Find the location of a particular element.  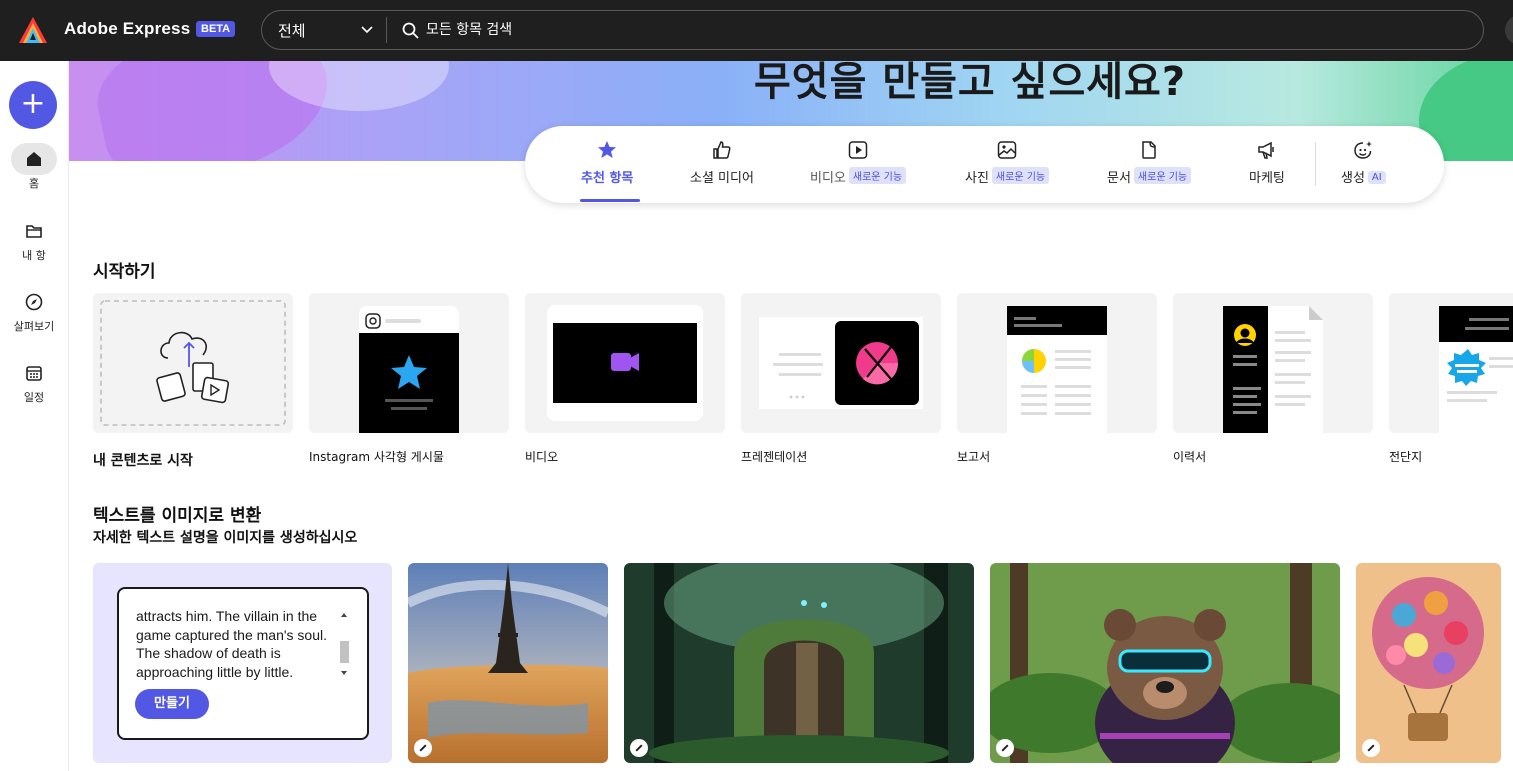

card-video is located at coordinates (625, 363).